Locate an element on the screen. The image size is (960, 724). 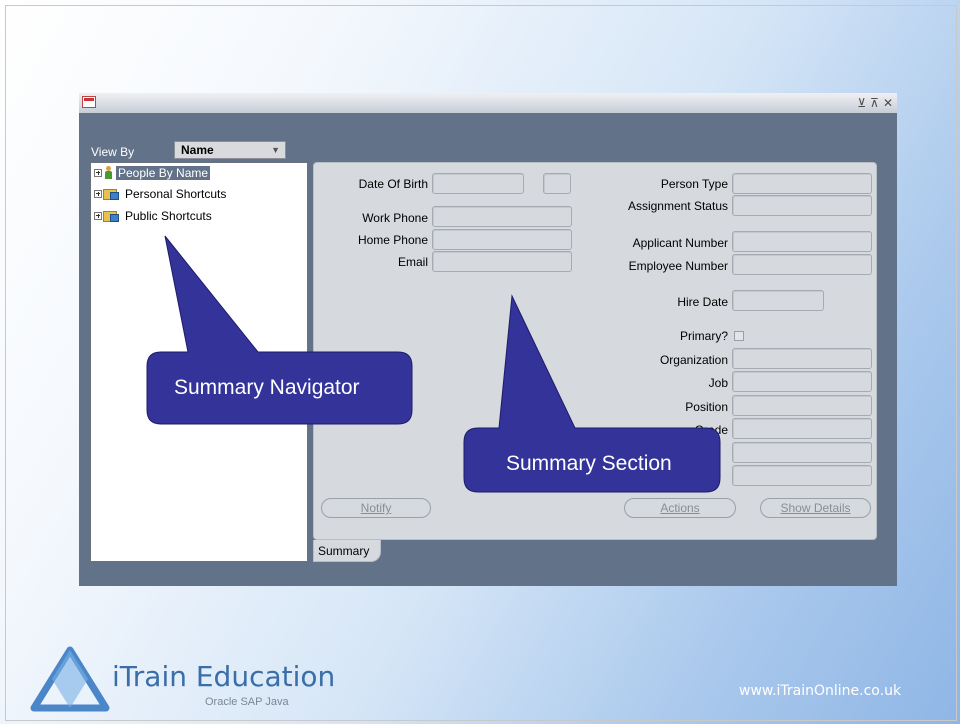
summary-navigator-callout-text: Summary Navigator is located at coordinates (267, 387).